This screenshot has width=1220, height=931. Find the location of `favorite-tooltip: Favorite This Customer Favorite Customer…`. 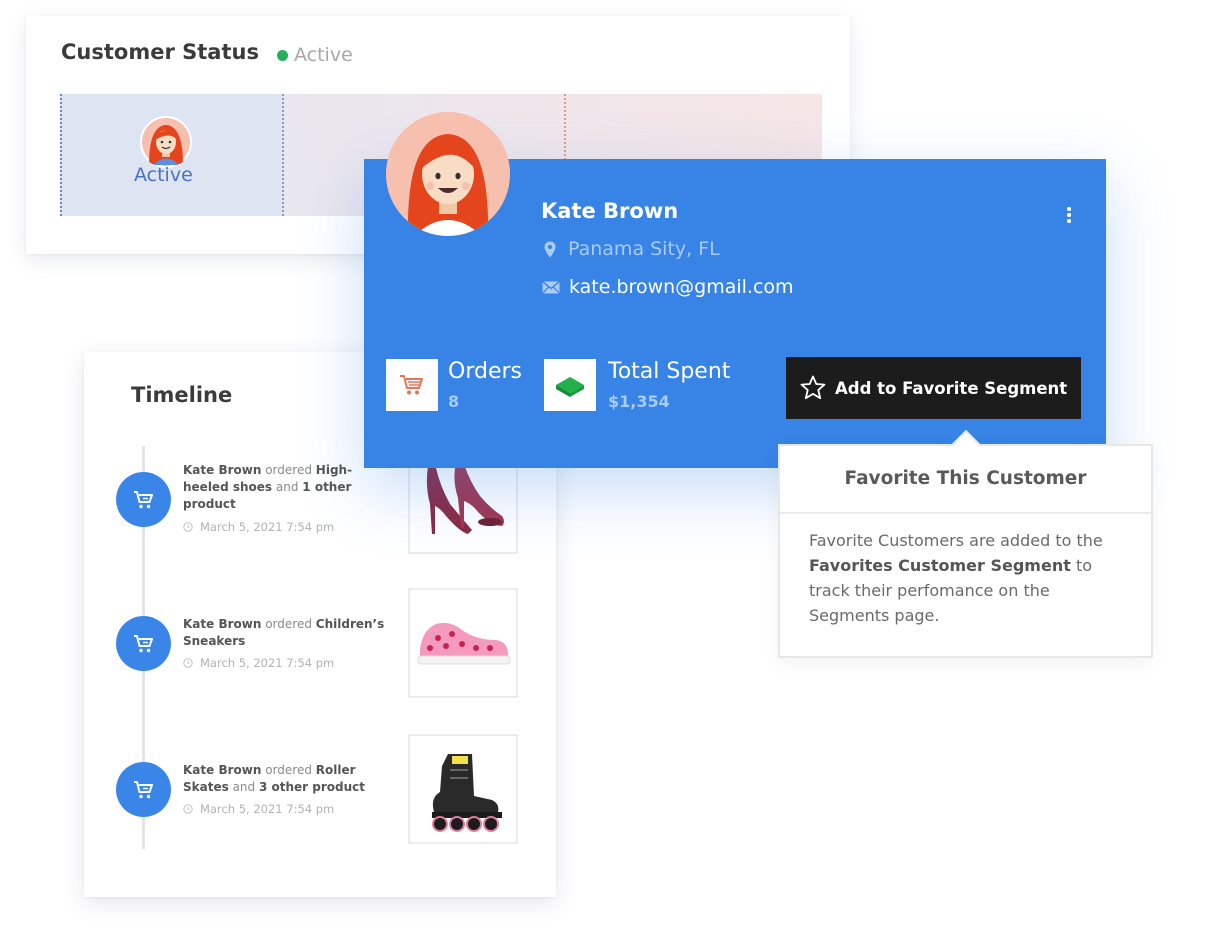

favorite-tooltip: Favorite This Customer Favorite Customer… is located at coordinates (965, 543).